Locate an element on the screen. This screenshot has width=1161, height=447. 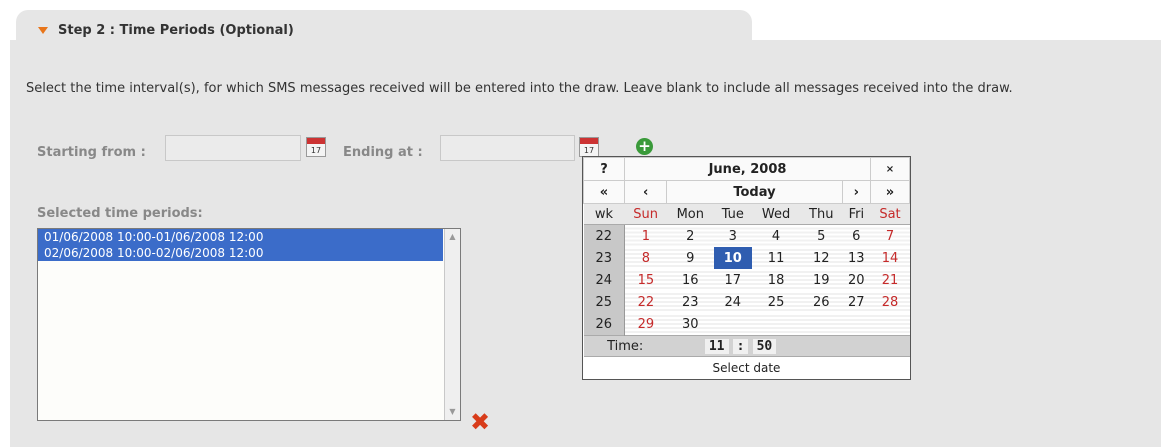
day-cell: 19 is located at coordinates (821, 280).